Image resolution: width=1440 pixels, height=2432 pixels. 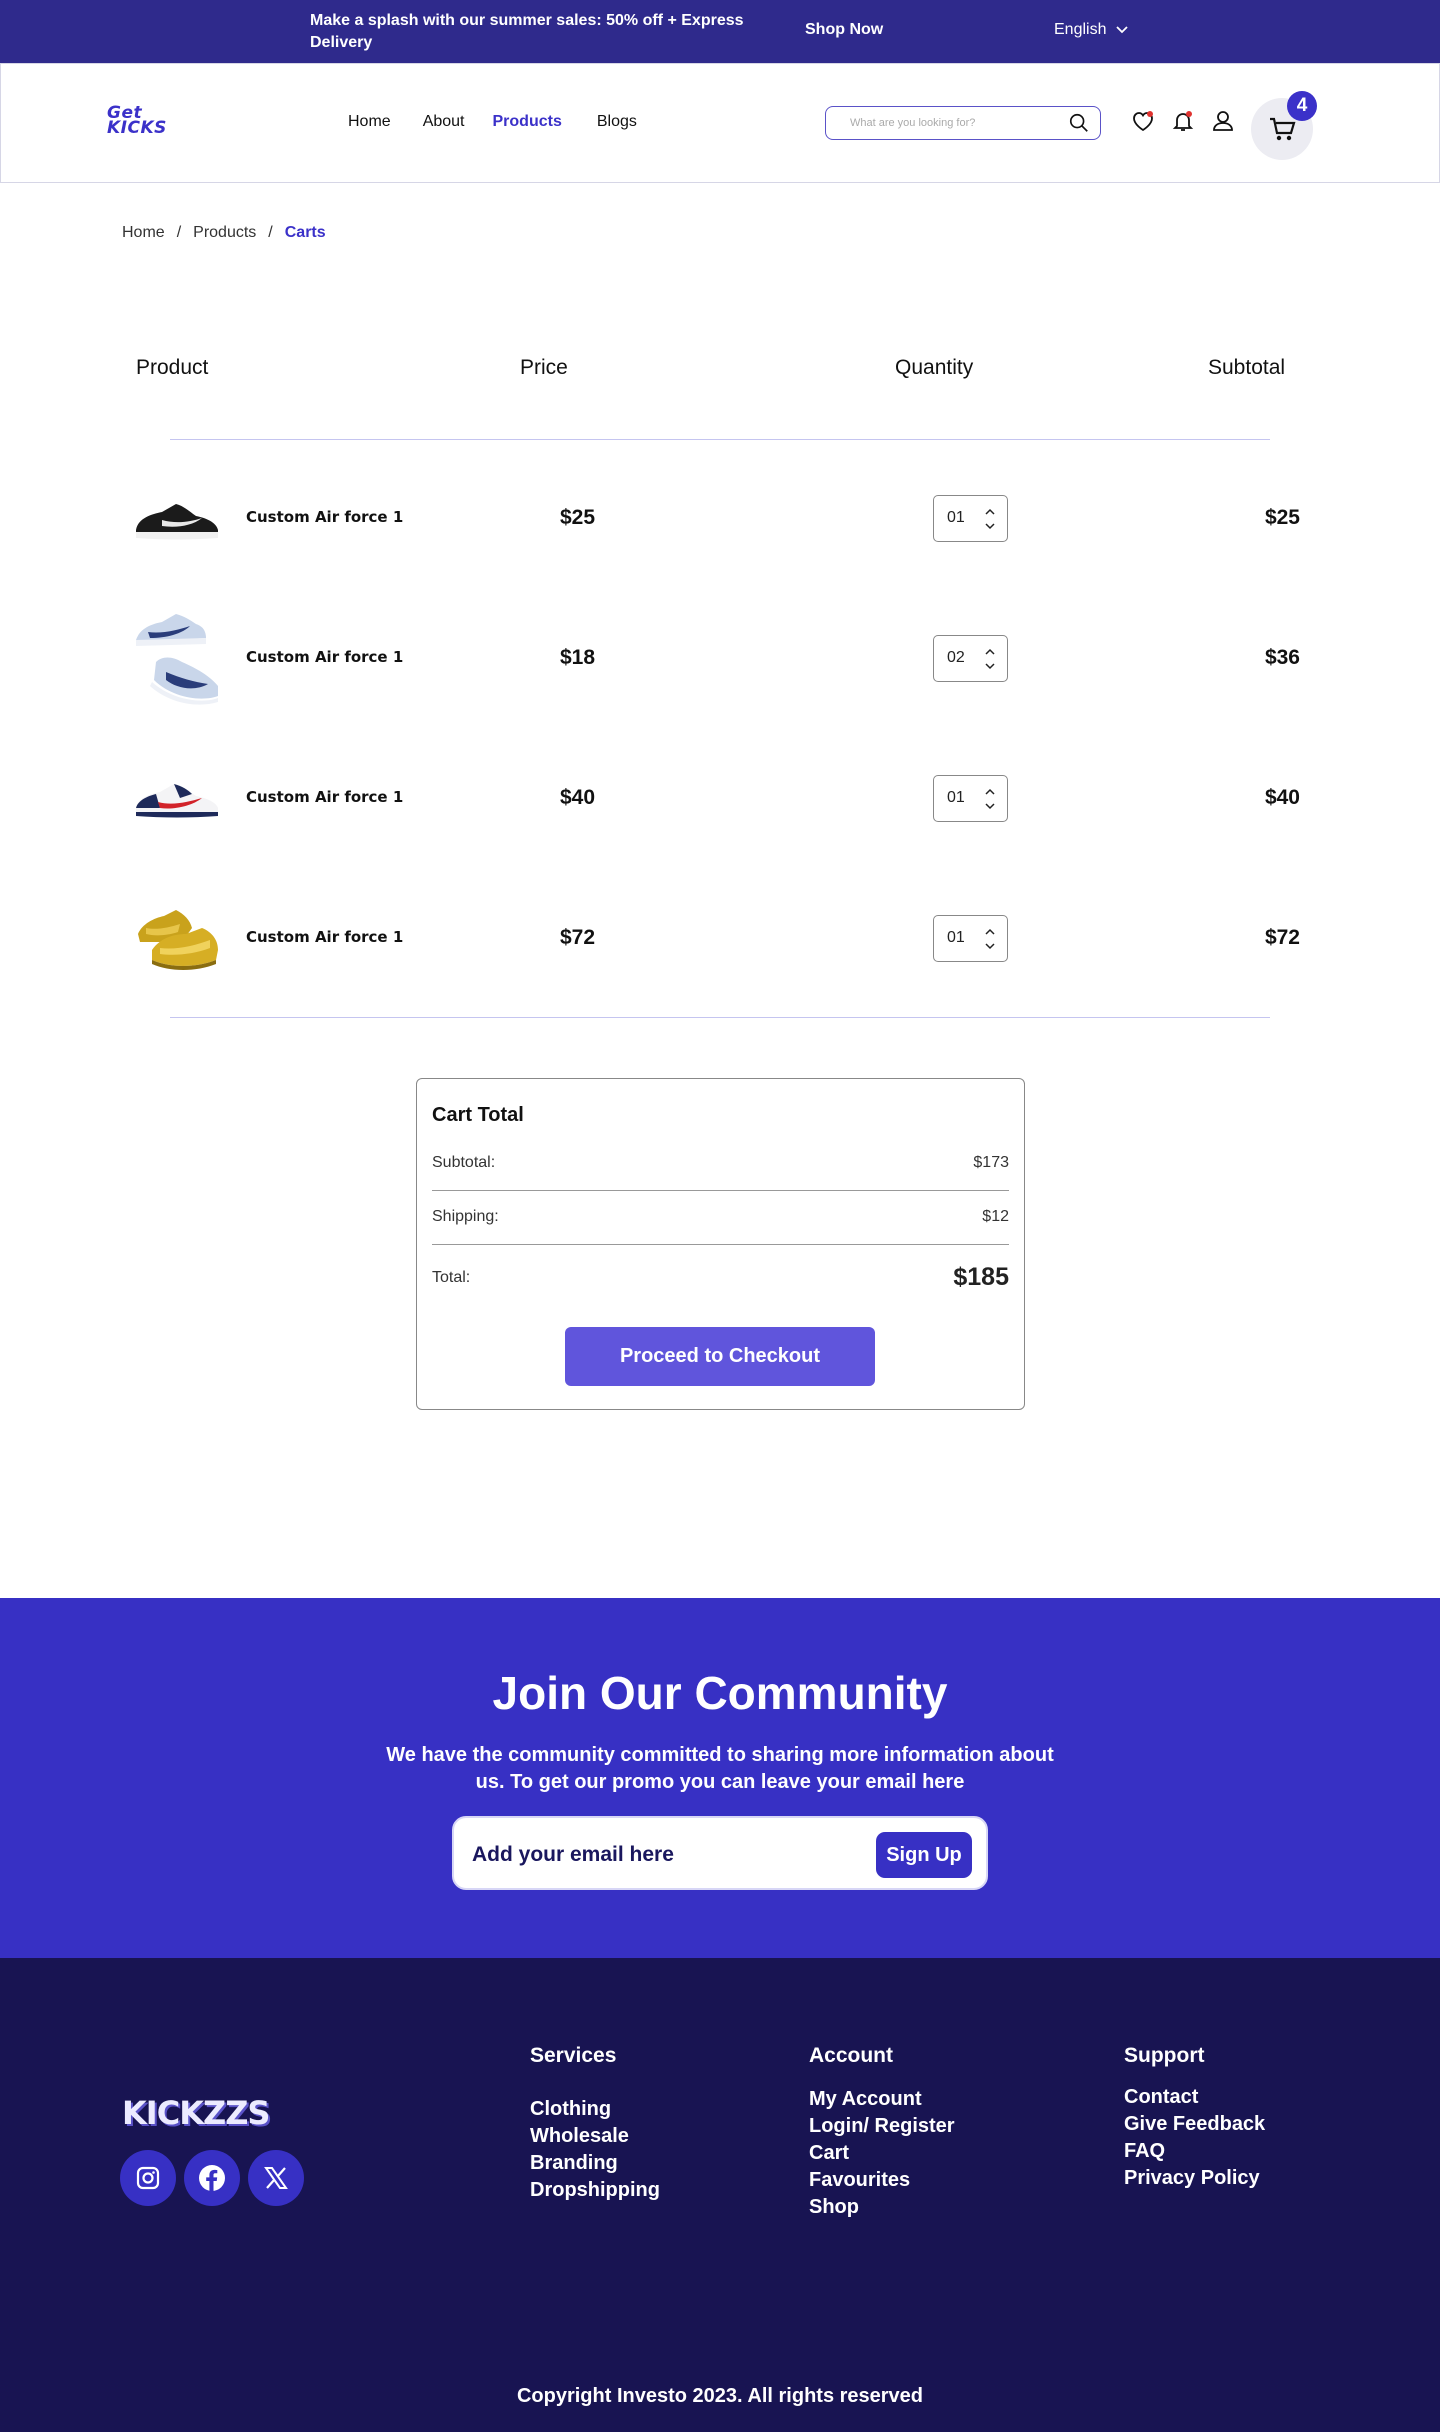 What do you see at coordinates (595, 2163) in the screenshot?
I see `footer-link-branding: Branding` at bounding box center [595, 2163].